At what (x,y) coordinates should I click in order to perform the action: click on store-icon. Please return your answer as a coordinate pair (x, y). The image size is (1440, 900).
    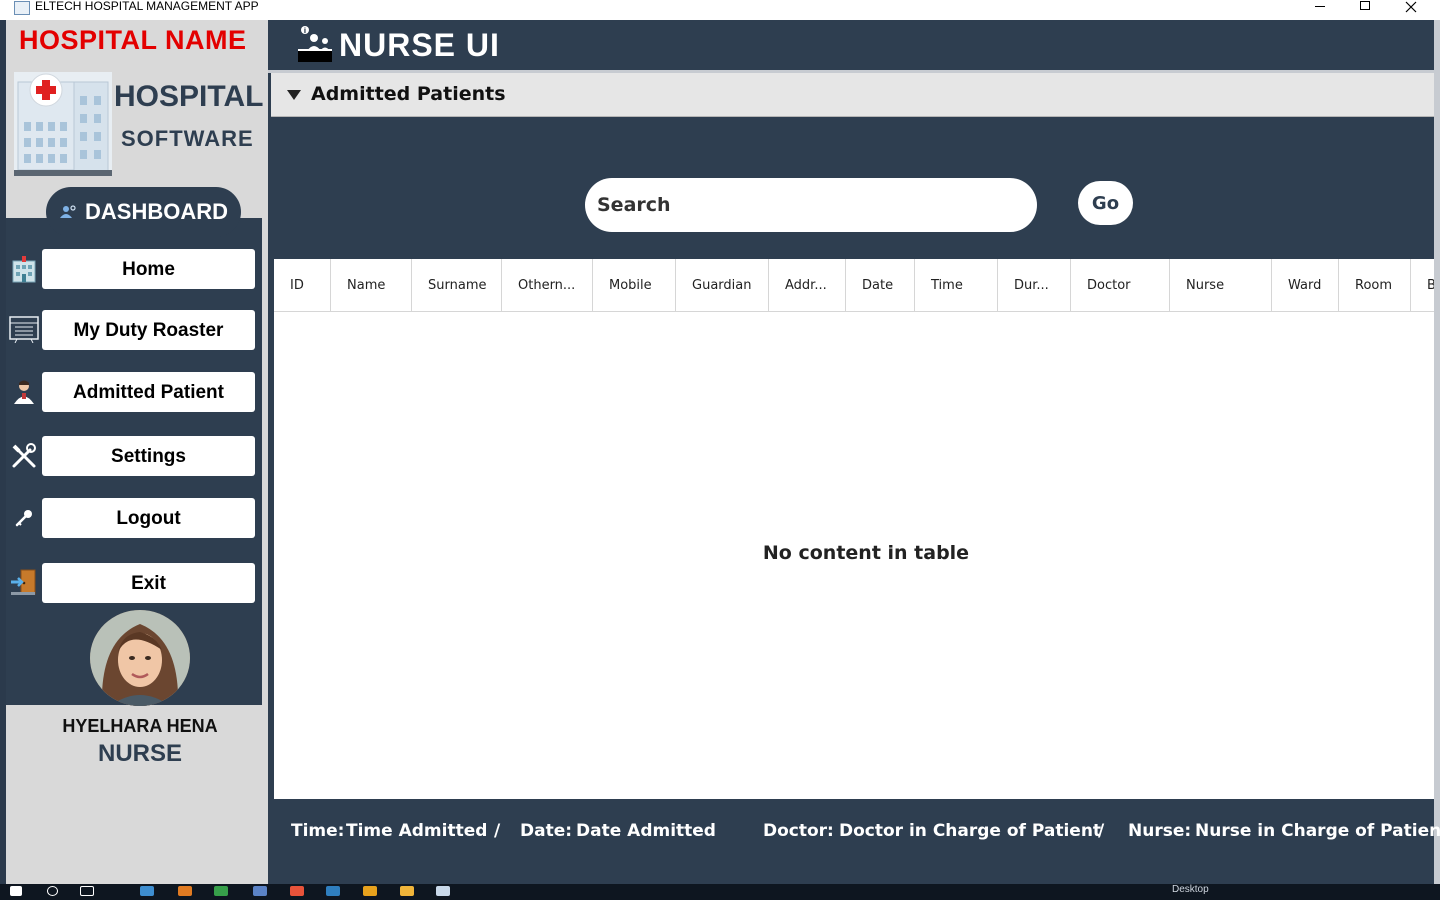
    Looking at the image, I should click on (147, 891).